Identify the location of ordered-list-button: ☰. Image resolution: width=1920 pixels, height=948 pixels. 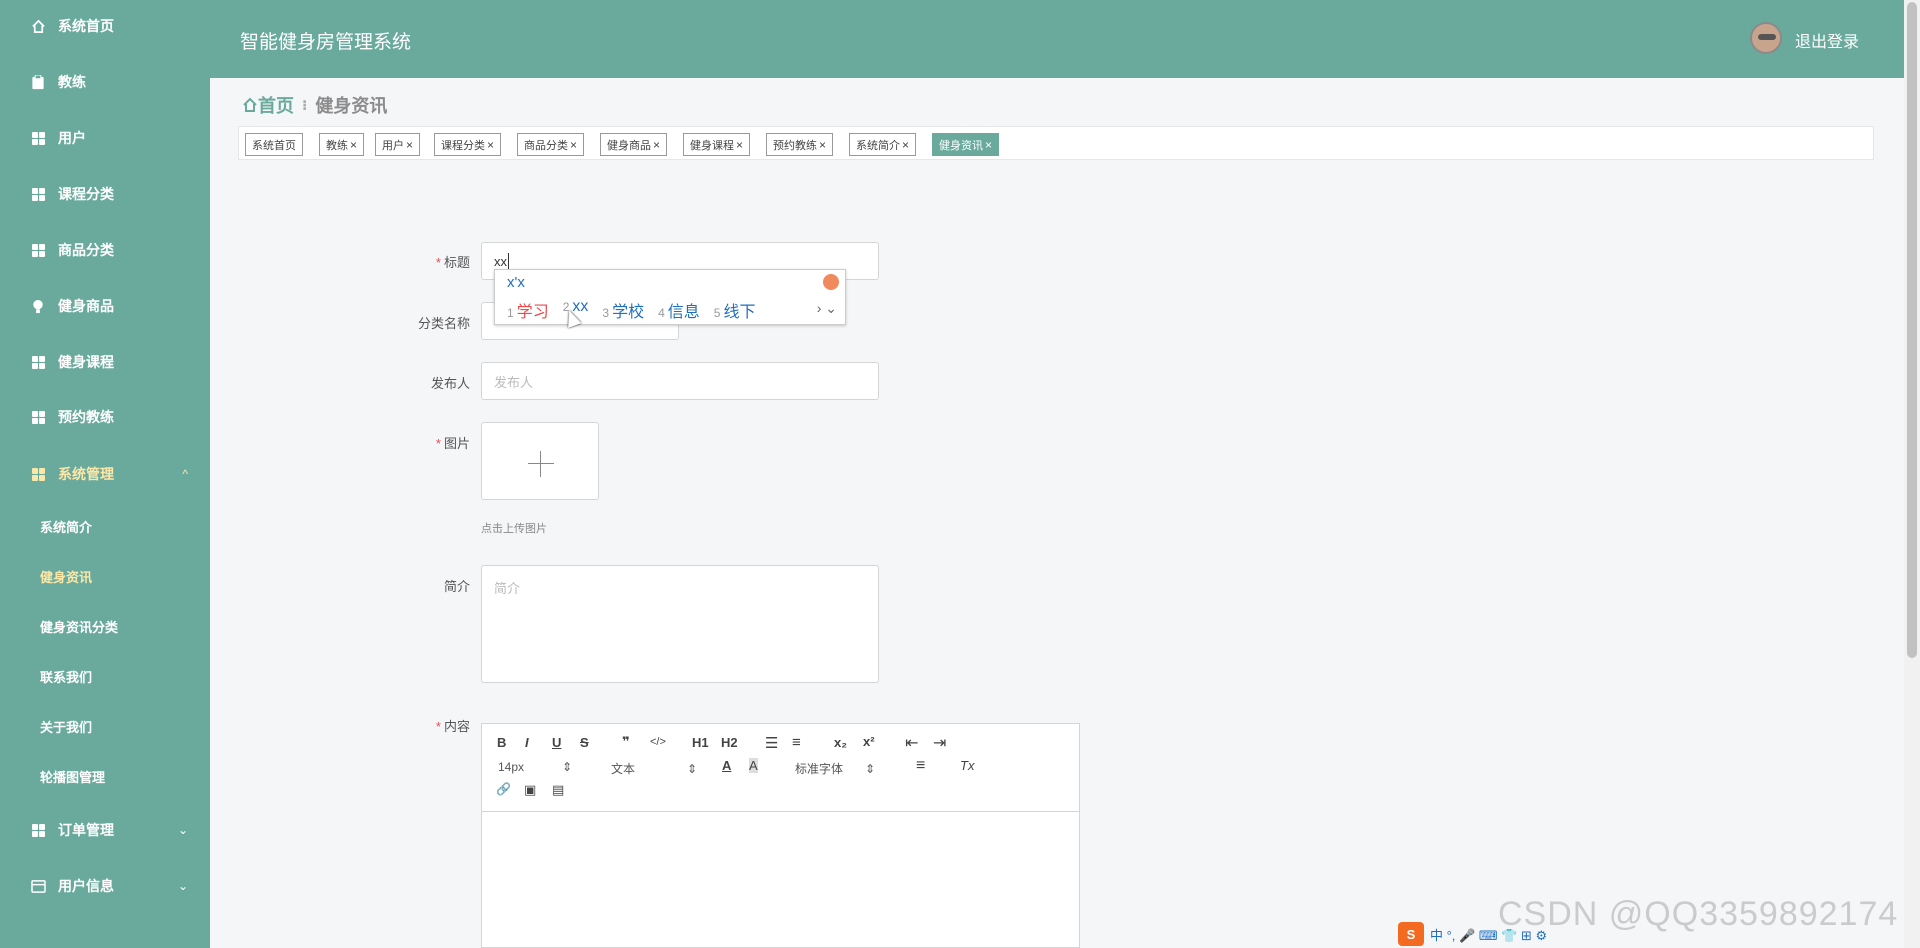
(771, 743).